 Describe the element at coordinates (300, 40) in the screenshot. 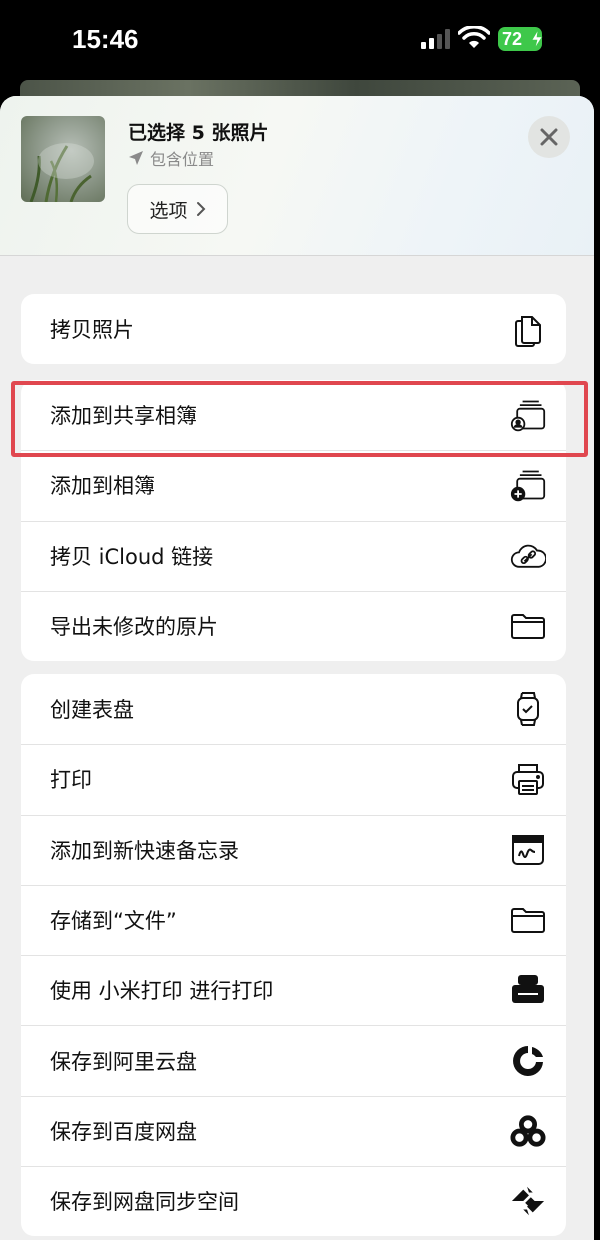

I see `status-bar: 15:46 72` at that location.